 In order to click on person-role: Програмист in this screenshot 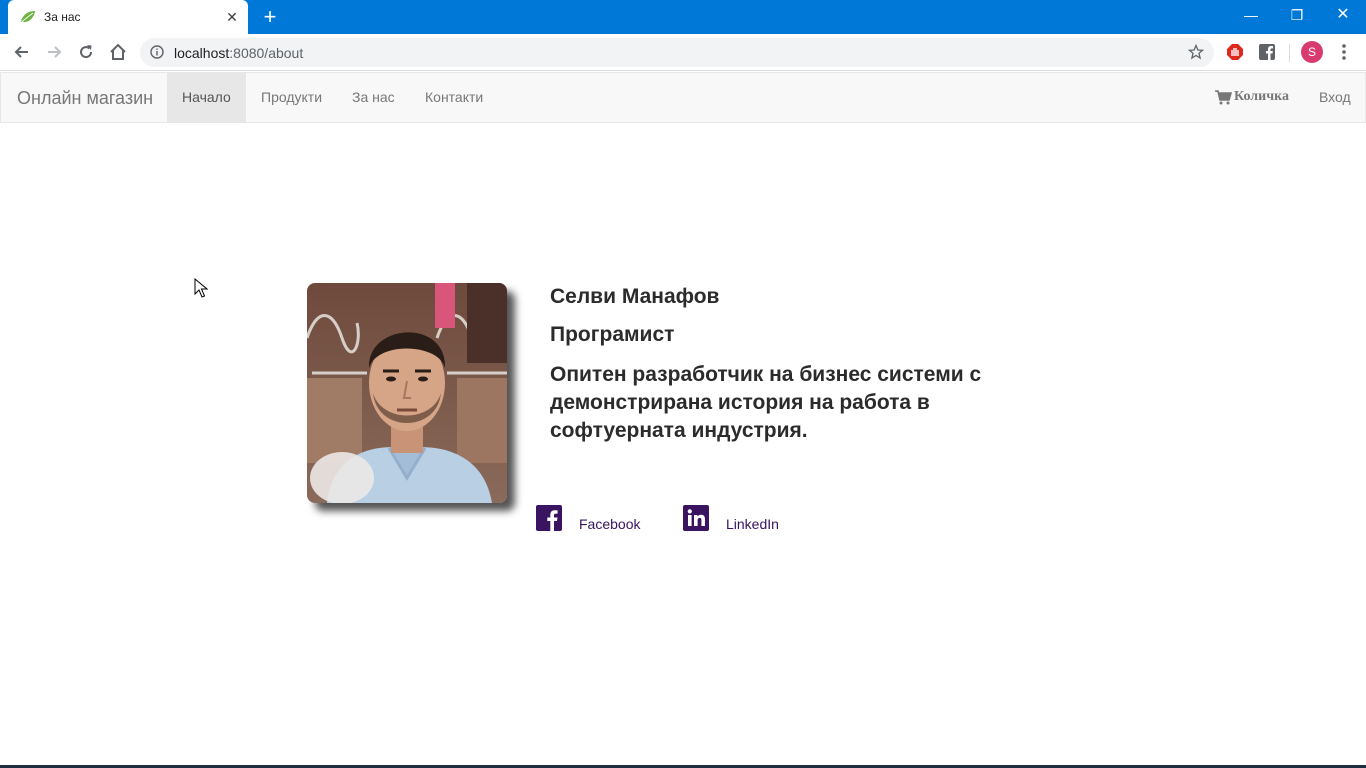, I will do `click(612, 334)`.